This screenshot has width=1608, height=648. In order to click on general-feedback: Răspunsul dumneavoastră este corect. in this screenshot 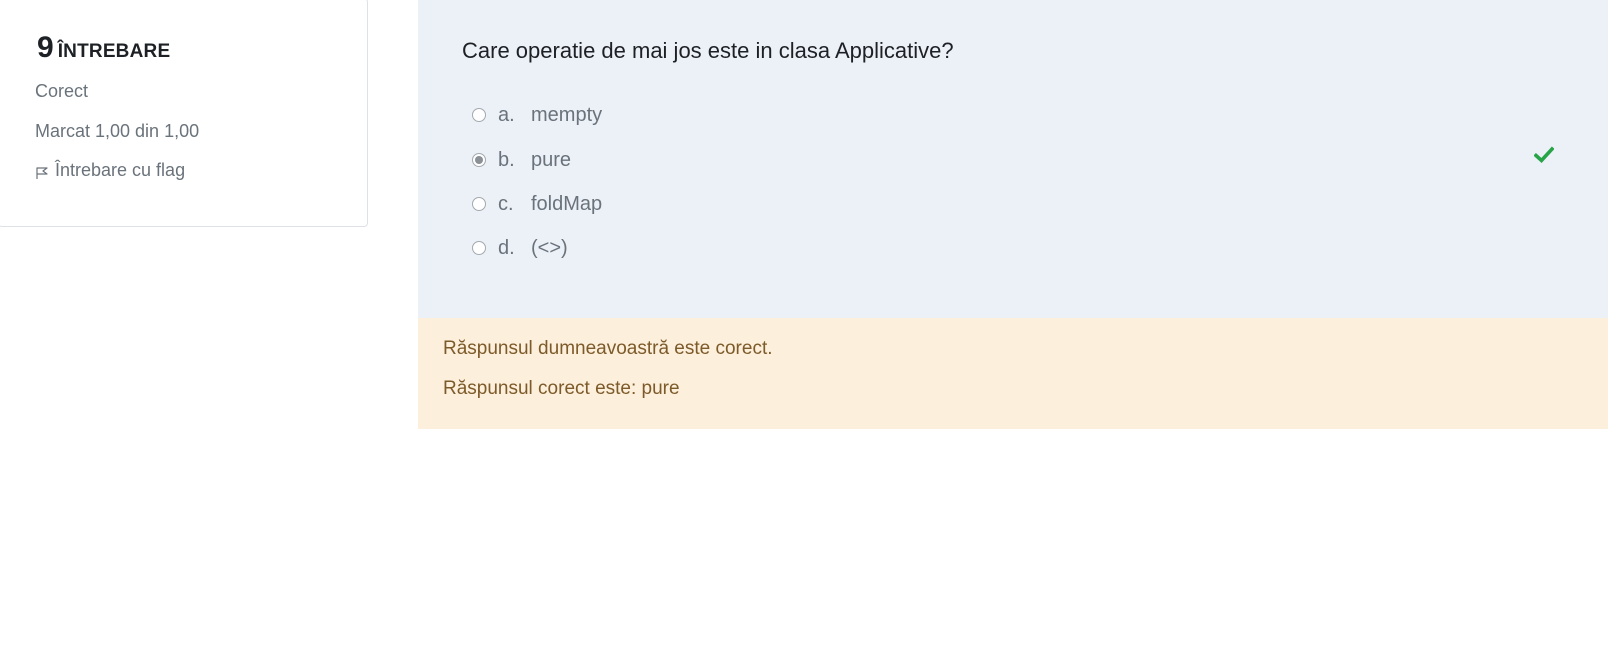, I will do `click(608, 348)`.